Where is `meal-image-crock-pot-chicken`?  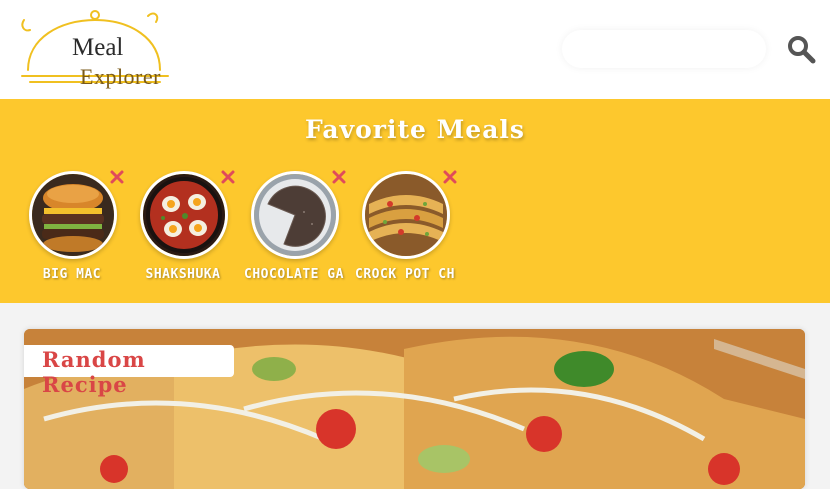 meal-image-crock-pot-chicken is located at coordinates (406, 215).